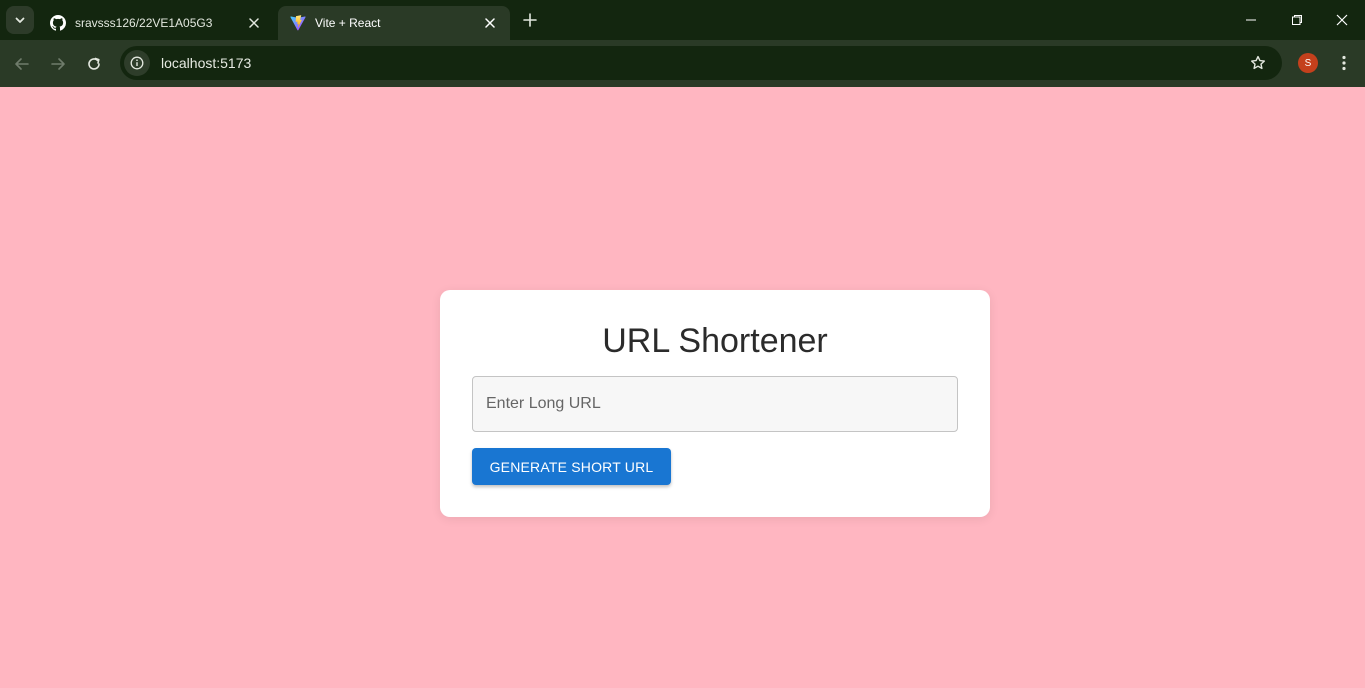  Describe the element at coordinates (348, 23) in the screenshot. I see `tab-title: Vite + React` at that location.